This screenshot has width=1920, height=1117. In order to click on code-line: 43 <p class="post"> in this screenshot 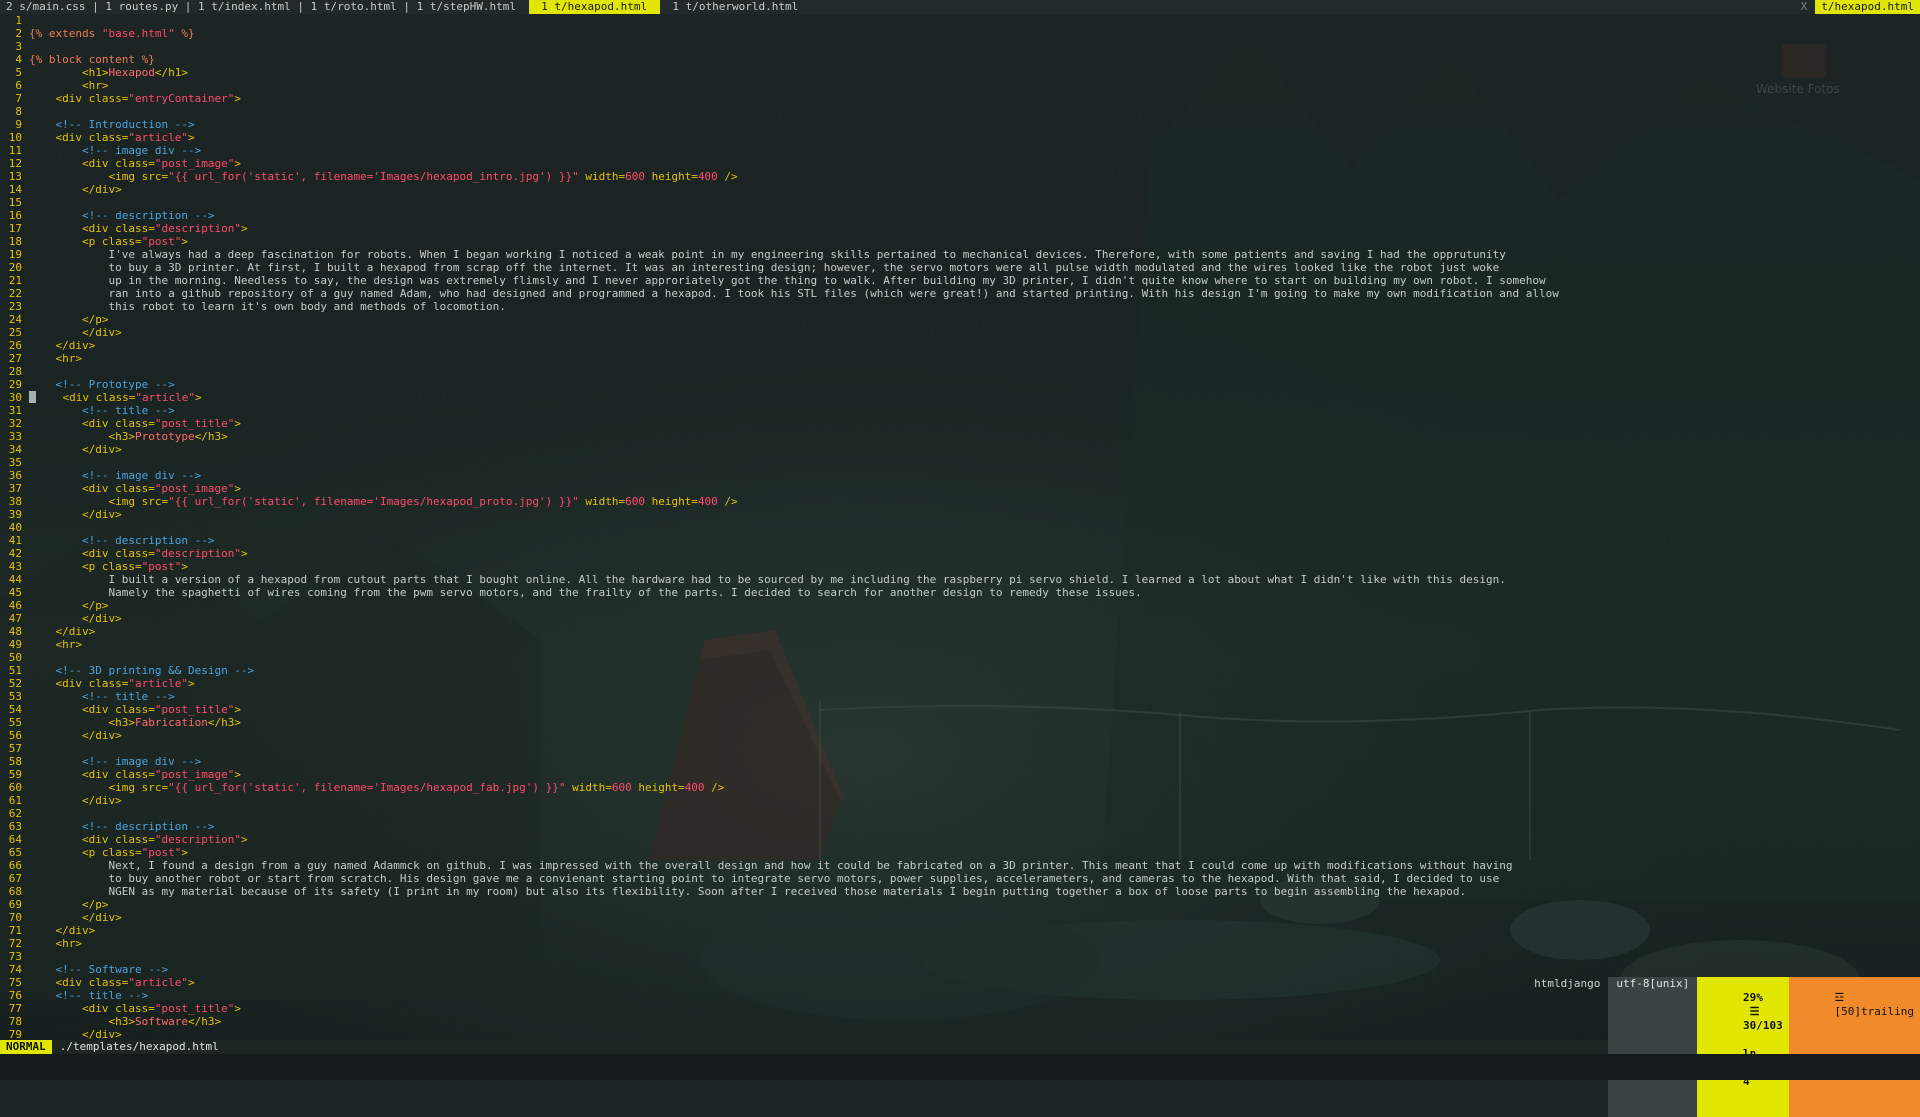, I will do `click(960, 566)`.